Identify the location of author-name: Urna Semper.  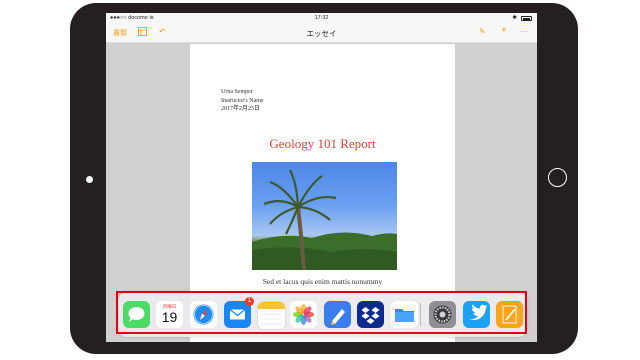
(237, 92).